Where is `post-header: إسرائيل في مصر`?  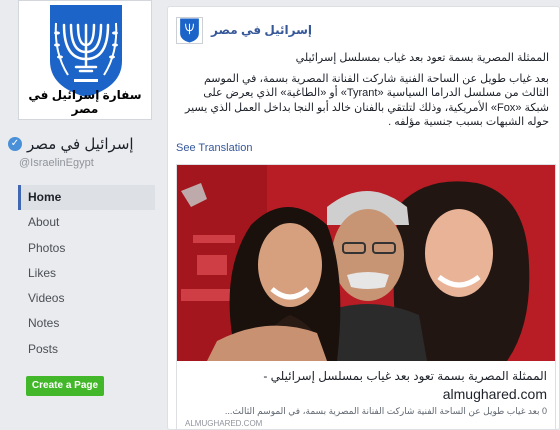
post-header: إسرائيل في مصر is located at coordinates (244, 30).